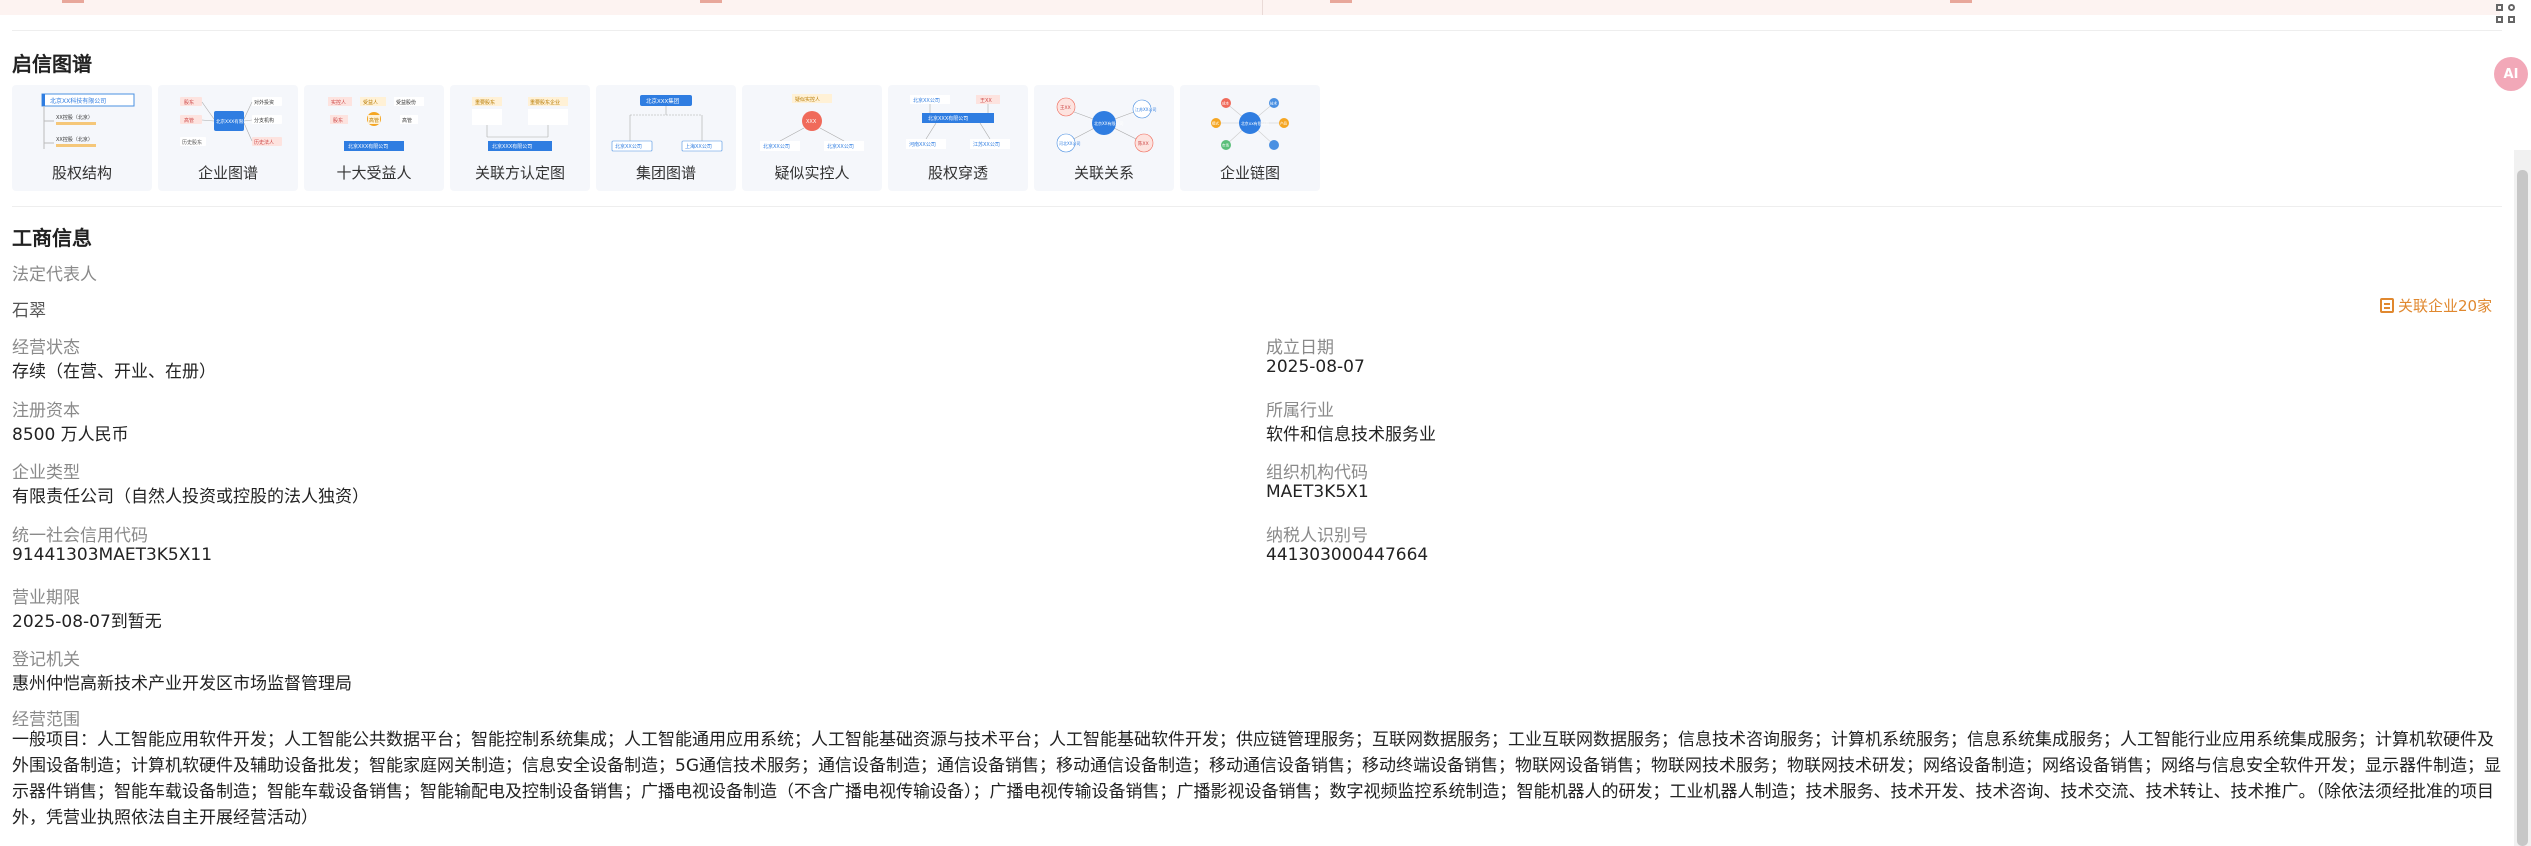 The image size is (2531, 846). I want to click on company-icon, so click(2387, 305).